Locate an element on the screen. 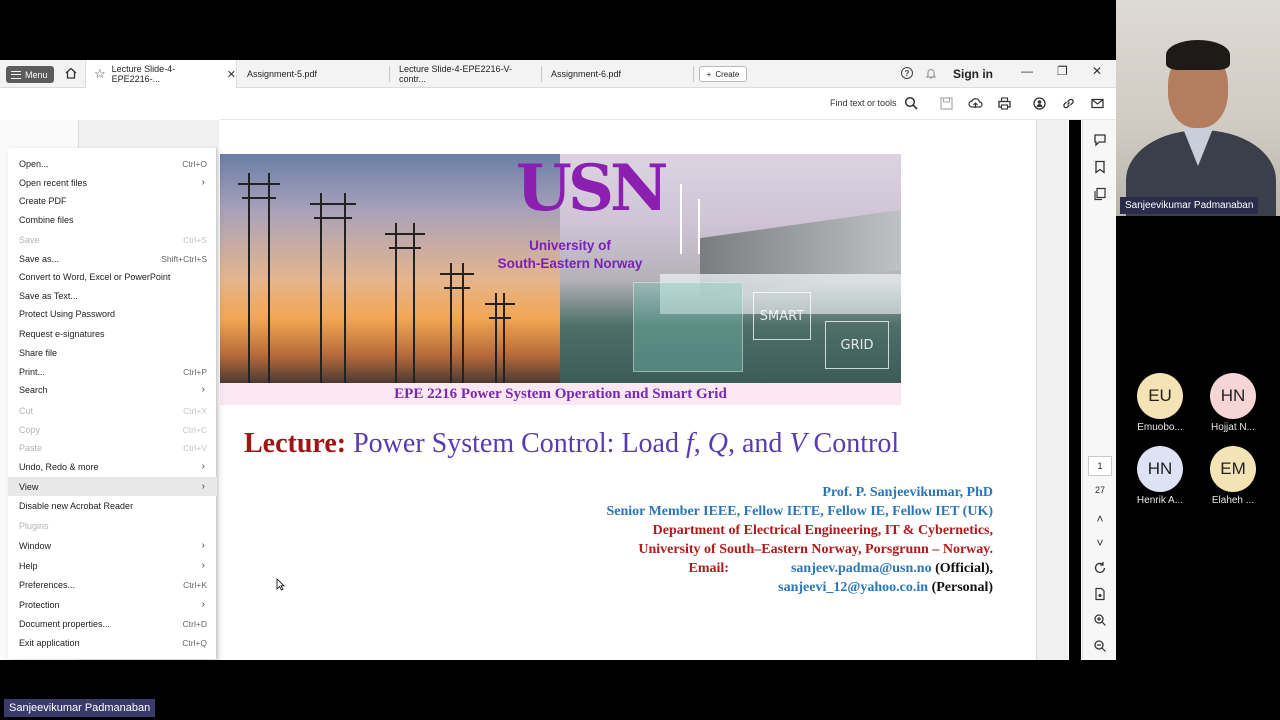  hamburger-icon is located at coordinates (16, 74).